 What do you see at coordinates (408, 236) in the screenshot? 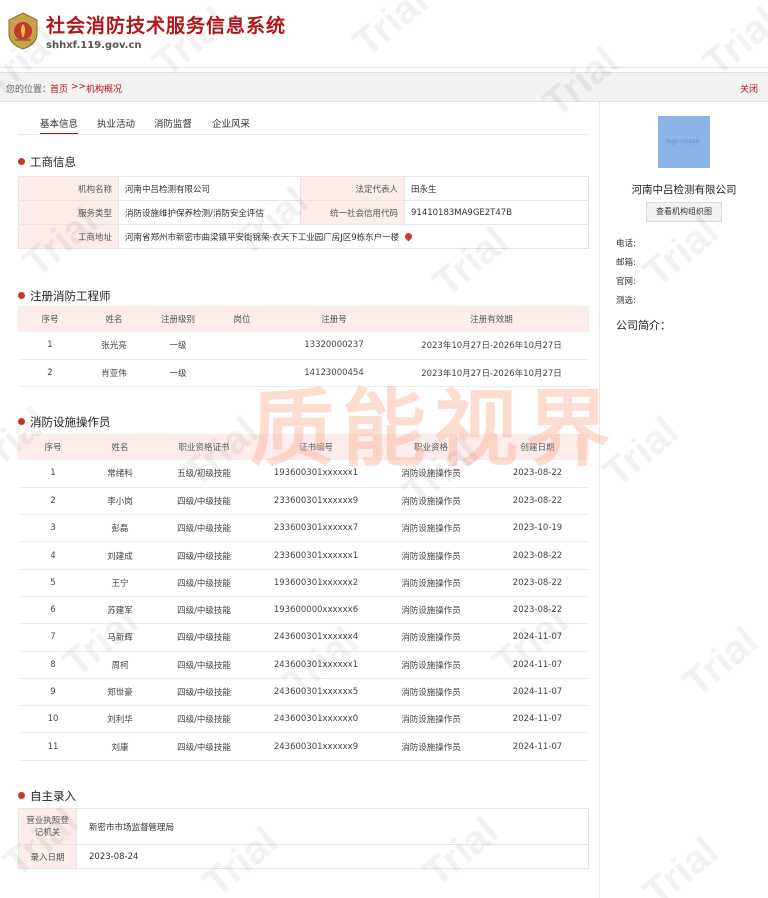
I see `map-pin-icon` at bounding box center [408, 236].